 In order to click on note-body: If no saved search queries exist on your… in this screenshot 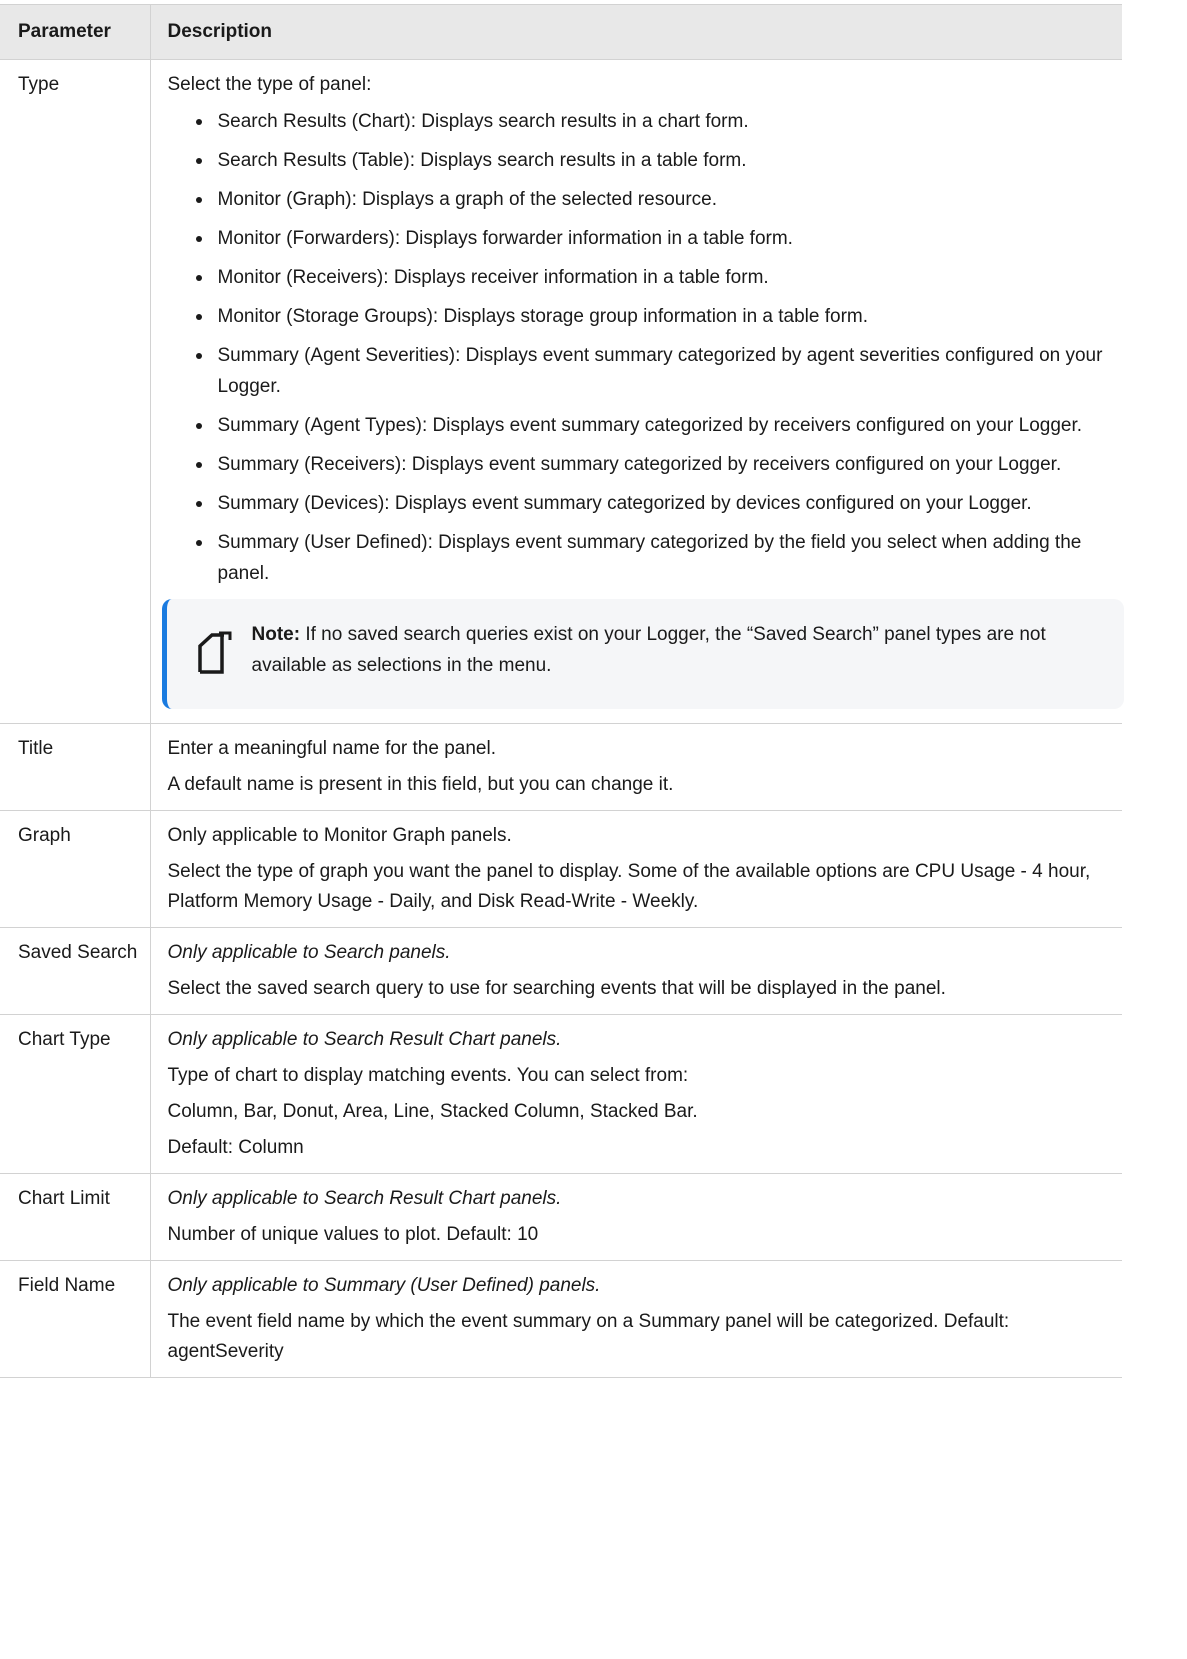, I will do `click(648, 650)`.